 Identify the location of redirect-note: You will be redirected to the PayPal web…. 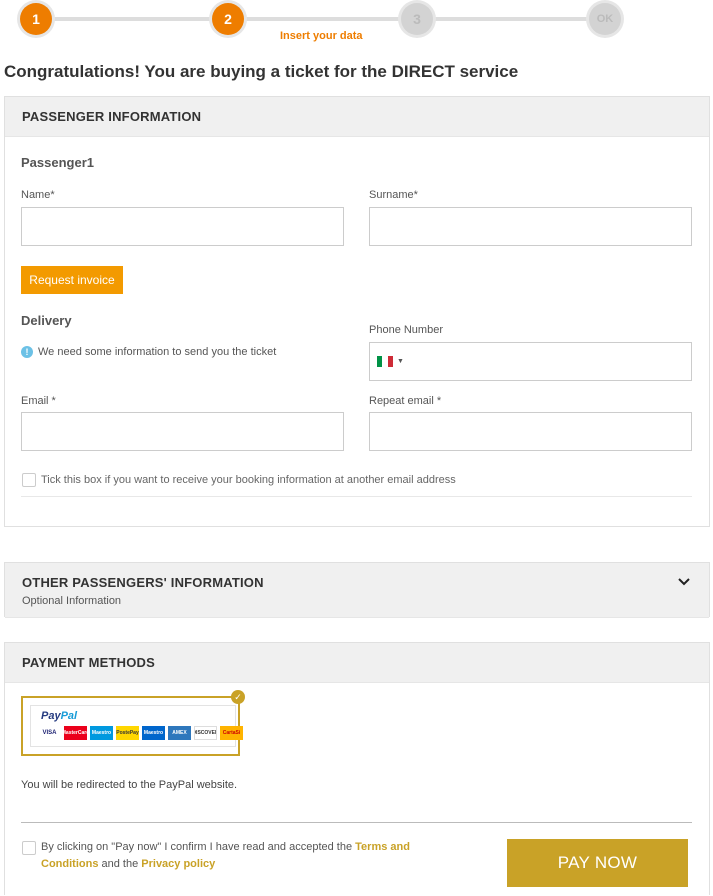
(129, 785).